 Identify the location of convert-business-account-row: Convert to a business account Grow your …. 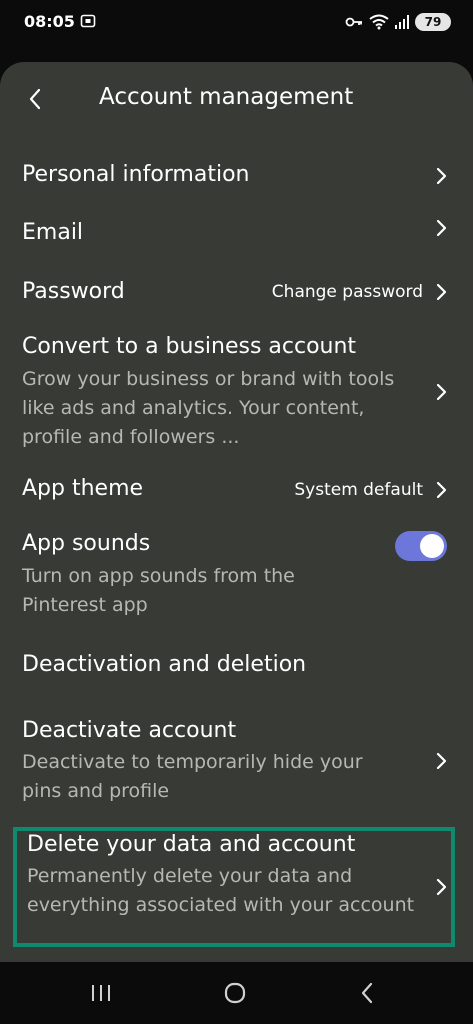
(236, 392).